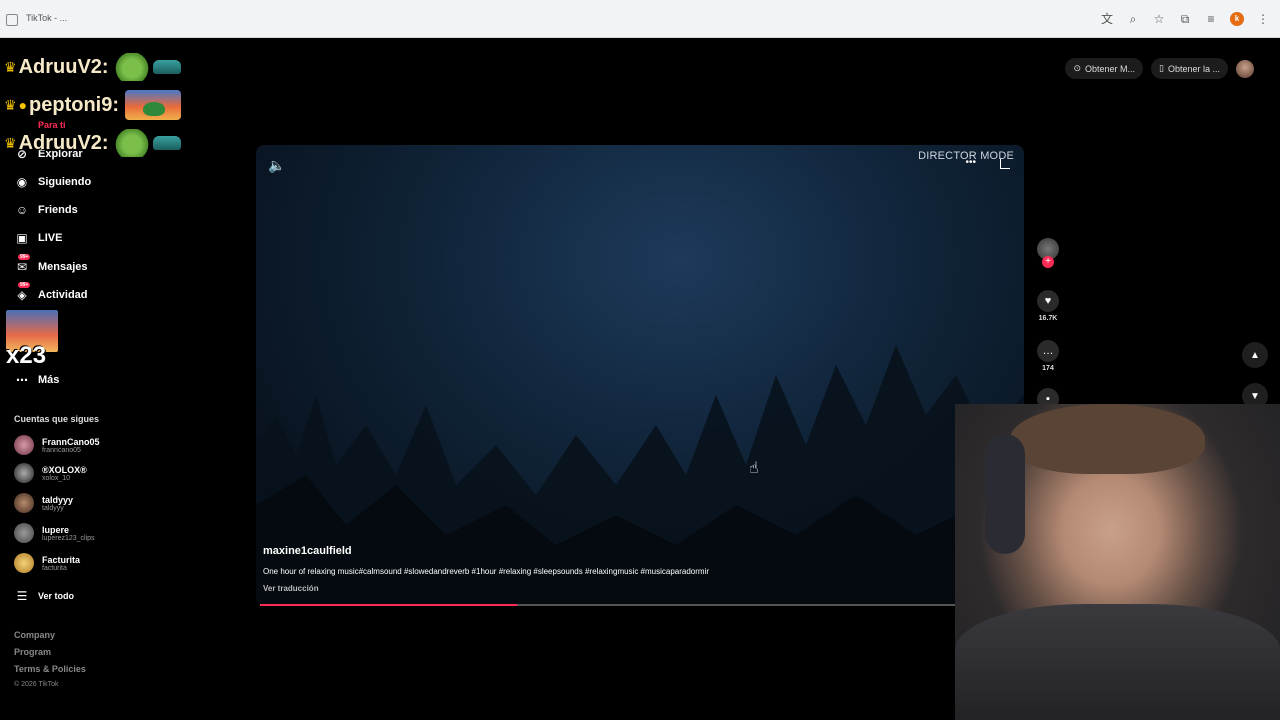  Describe the element at coordinates (1159, 19) in the screenshot. I see `bookmark-star-icon: ☆` at that location.